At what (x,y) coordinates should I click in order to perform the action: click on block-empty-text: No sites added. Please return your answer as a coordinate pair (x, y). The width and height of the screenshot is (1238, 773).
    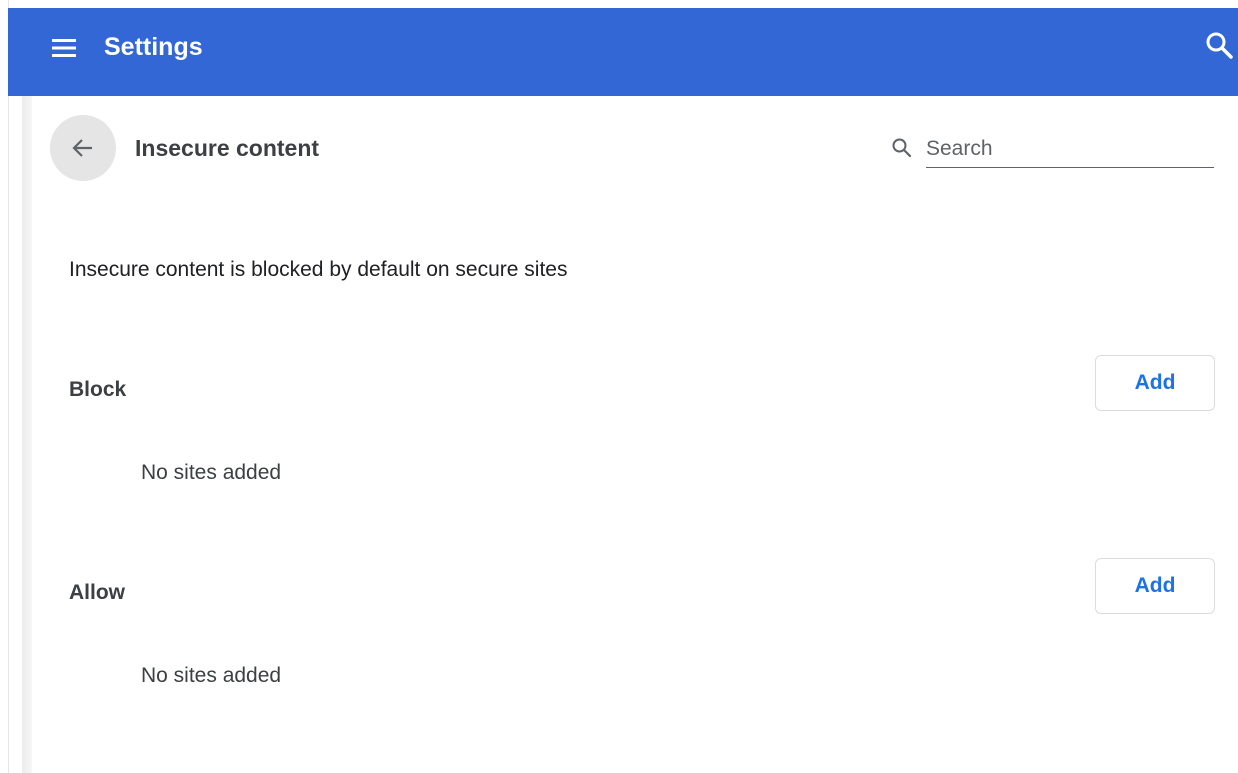
    Looking at the image, I should click on (211, 472).